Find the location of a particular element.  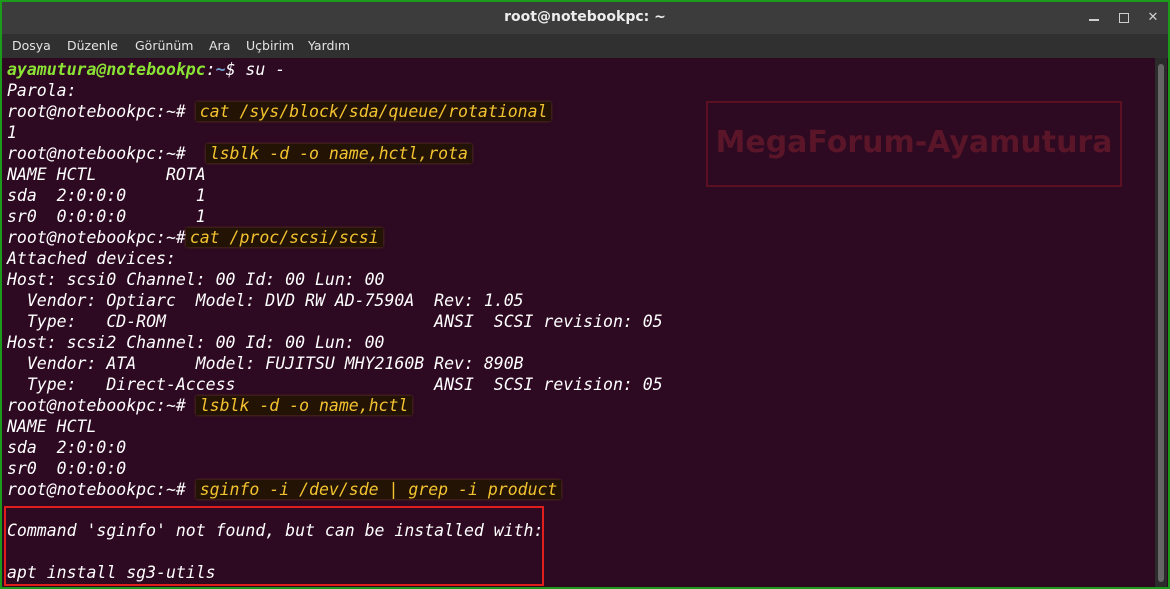

highlighted-command: cat /sys/block/sda/queue/rotational is located at coordinates (373, 111).